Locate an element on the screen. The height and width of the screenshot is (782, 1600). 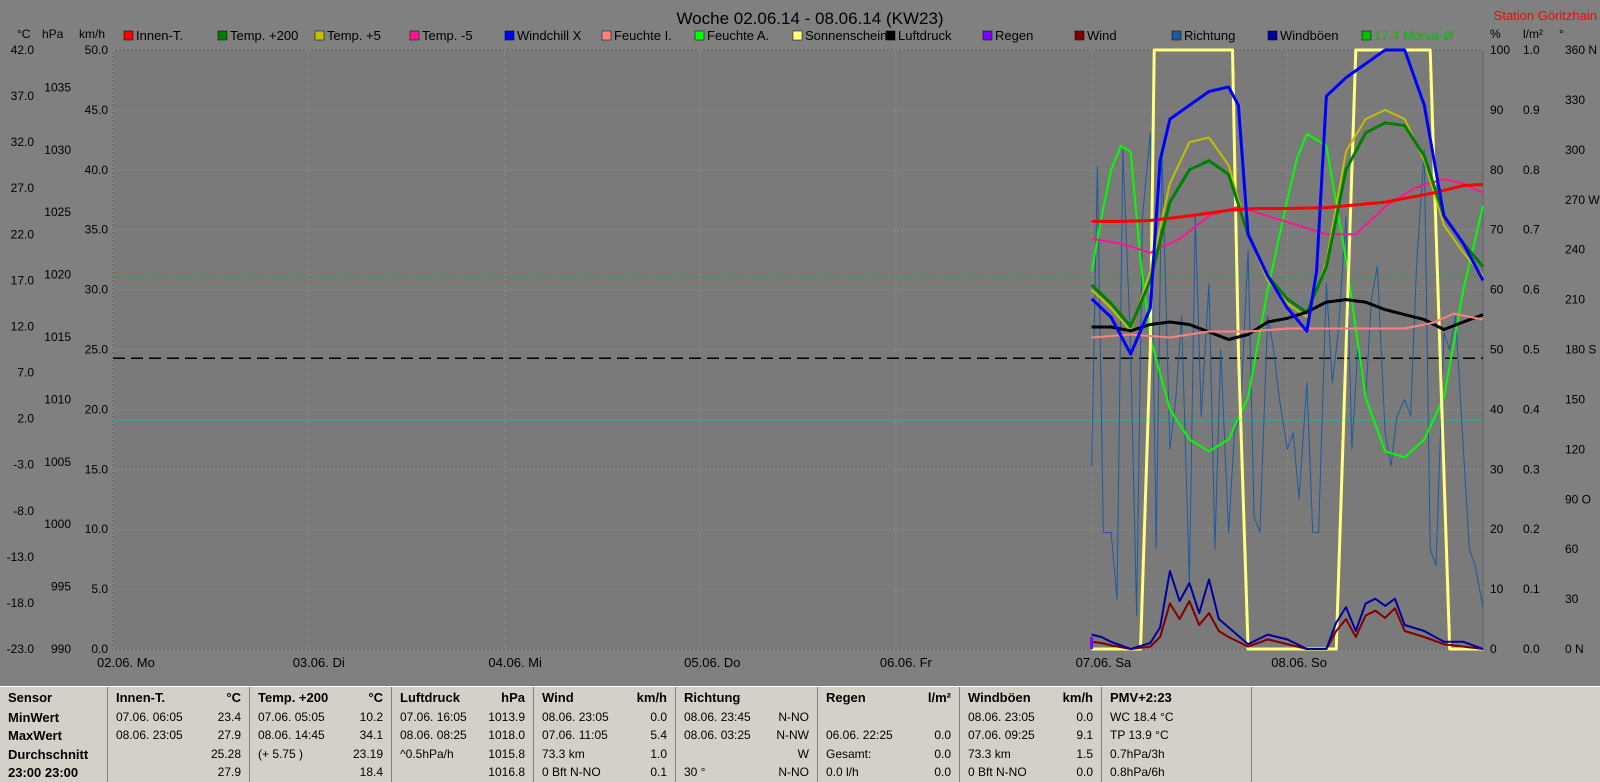
wind-tick-label: 40.0 is located at coordinates (97, 170).